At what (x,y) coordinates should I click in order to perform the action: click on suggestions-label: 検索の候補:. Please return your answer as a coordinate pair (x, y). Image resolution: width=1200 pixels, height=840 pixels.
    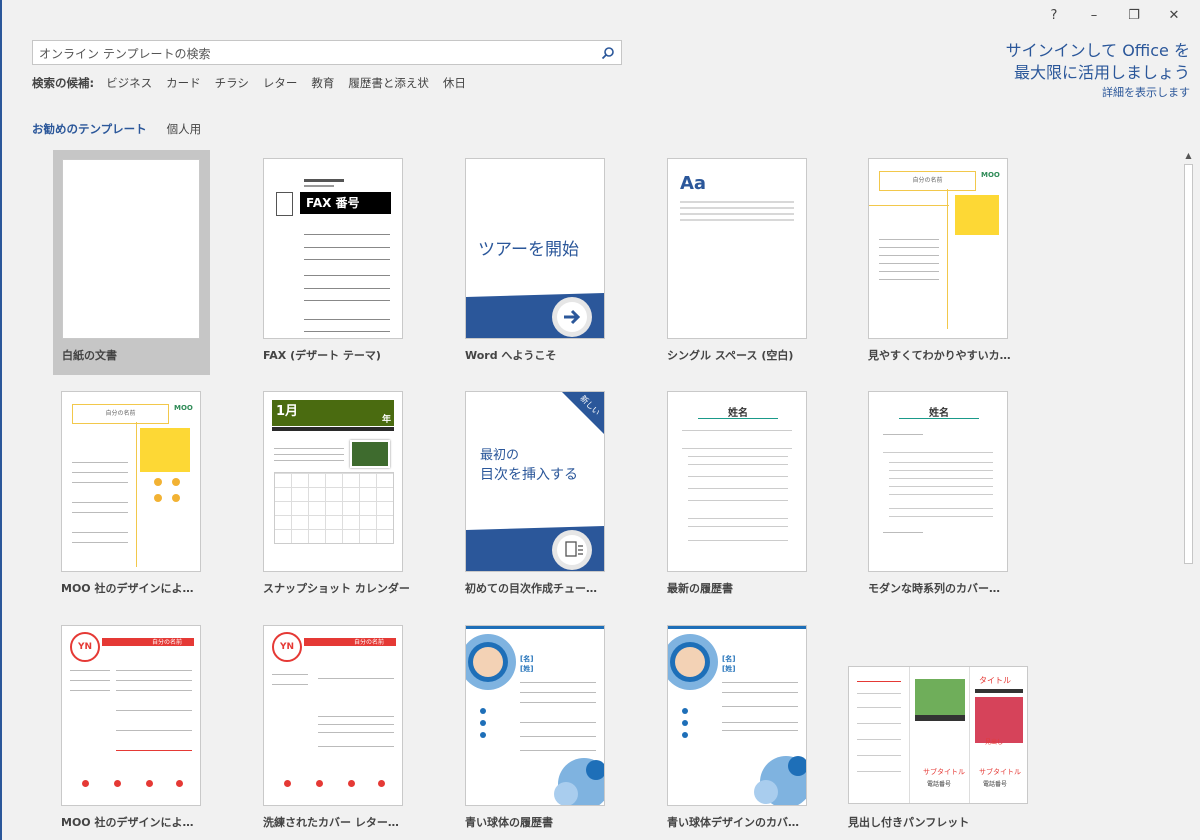
    Looking at the image, I should click on (63, 83).